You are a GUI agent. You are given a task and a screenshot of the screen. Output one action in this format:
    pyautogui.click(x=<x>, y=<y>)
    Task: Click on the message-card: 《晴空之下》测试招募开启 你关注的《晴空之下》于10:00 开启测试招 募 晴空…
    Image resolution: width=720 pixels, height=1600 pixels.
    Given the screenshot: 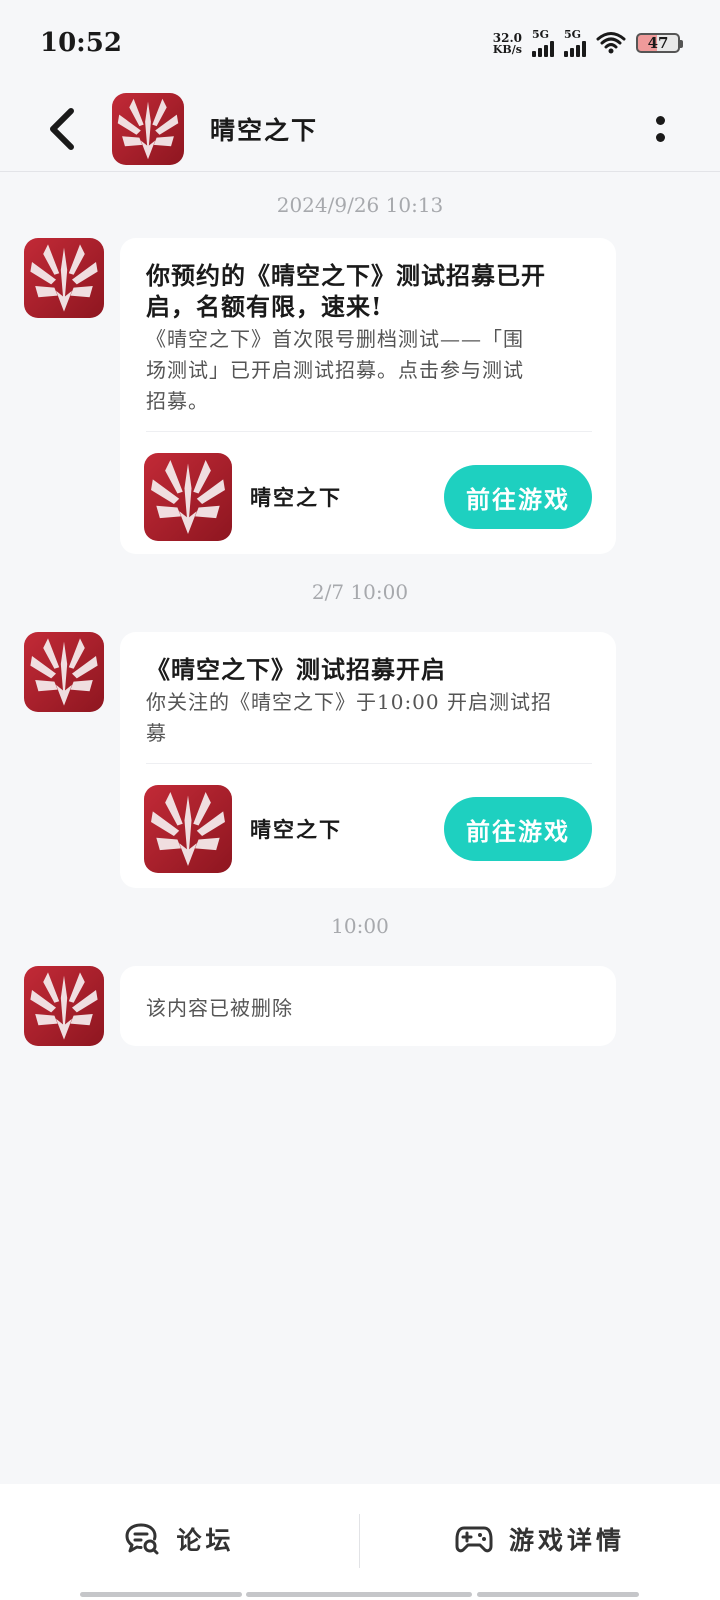 What is the action you would take?
    pyautogui.click(x=368, y=760)
    